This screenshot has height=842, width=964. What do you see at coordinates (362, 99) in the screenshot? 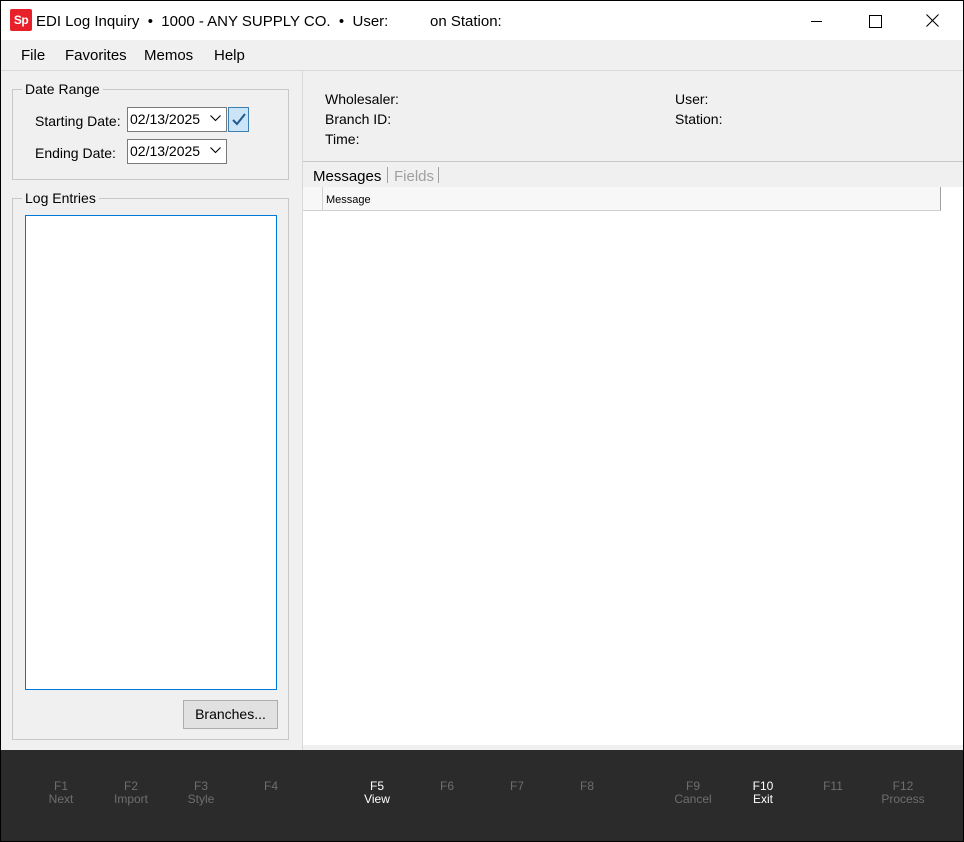
I see `wholesaler-label: Wholesaler:` at bounding box center [362, 99].